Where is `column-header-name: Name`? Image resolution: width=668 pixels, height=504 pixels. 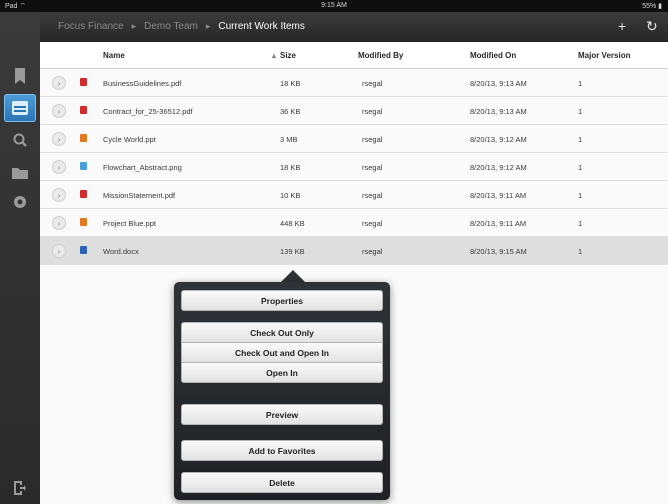 column-header-name: Name is located at coordinates (114, 55).